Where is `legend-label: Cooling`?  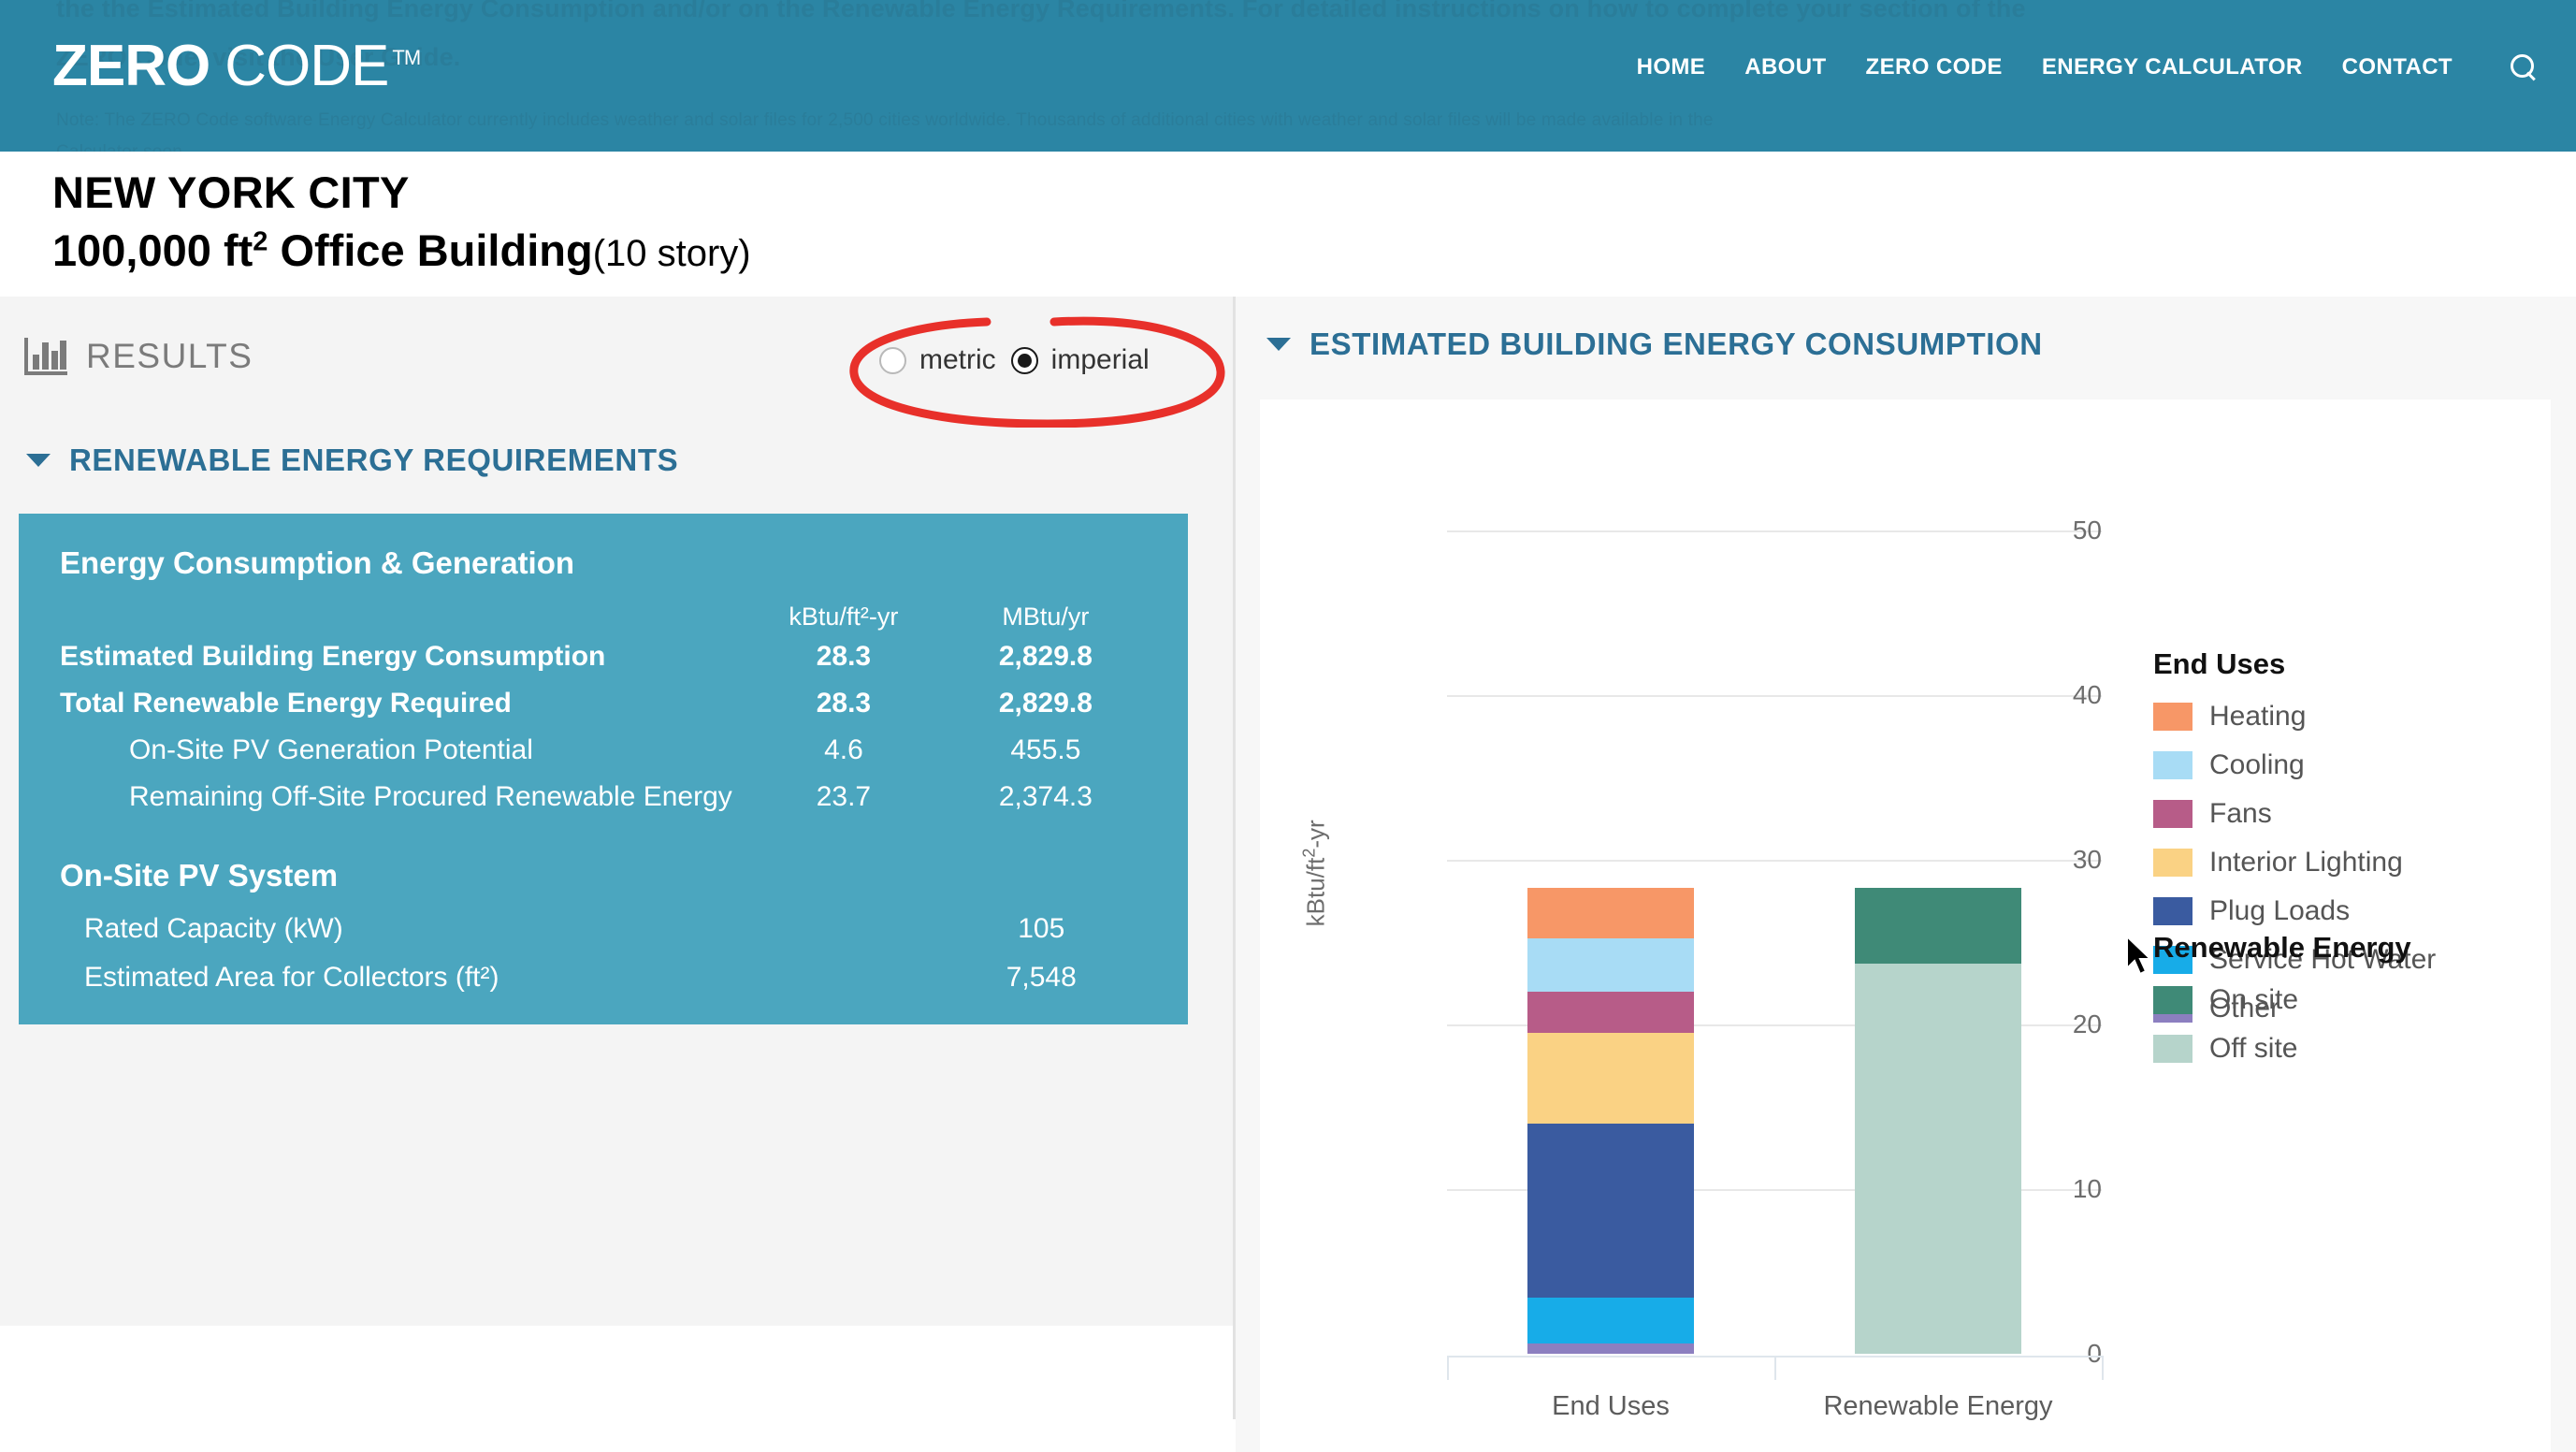 legend-label: Cooling is located at coordinates (2257, 764).